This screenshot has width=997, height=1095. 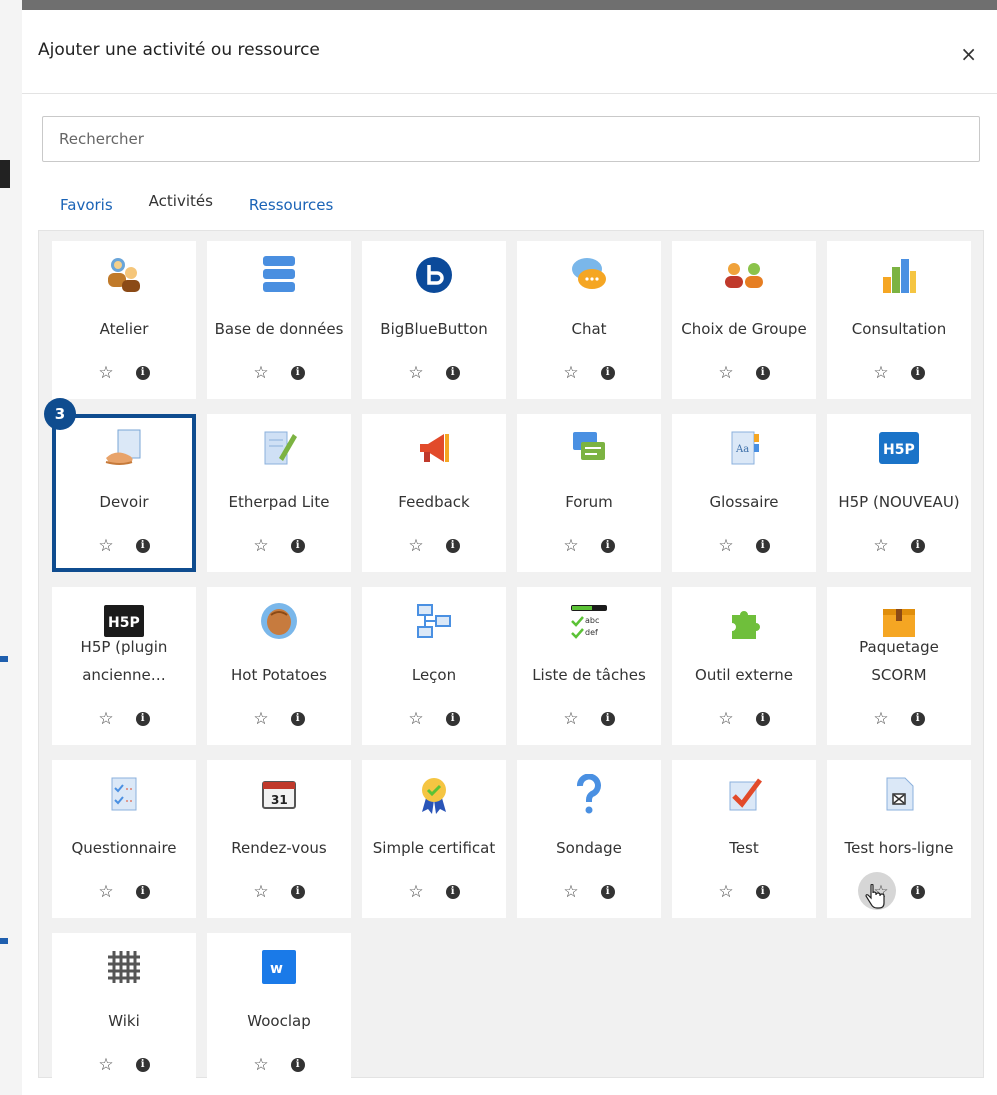 I want to click on search-input, so click(x=511, y=139).